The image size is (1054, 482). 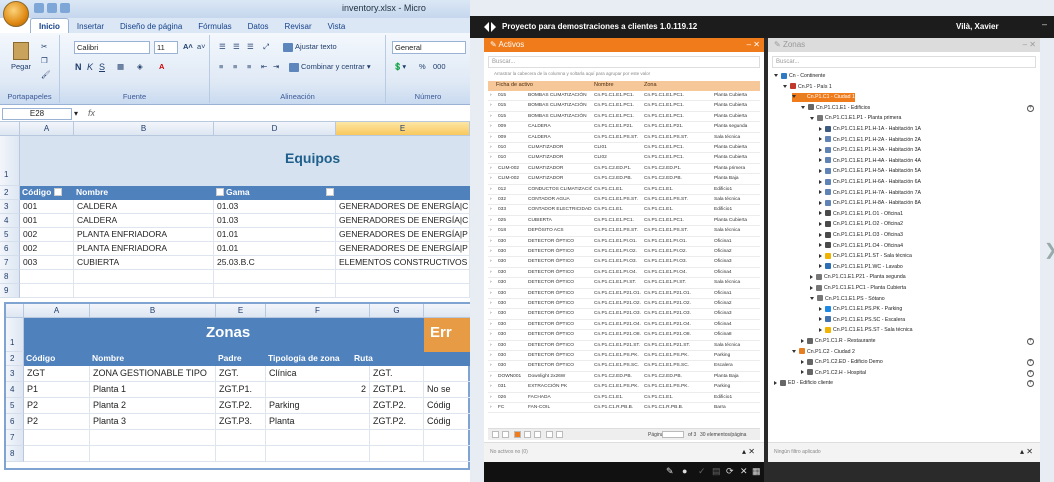 What do you see at coordinates (870, 150) in the screenshot?
I see `tree-node: Cn.P1.C1.E1.P1.H-3A - Habitación 3A` at bounding box center [870, 150].